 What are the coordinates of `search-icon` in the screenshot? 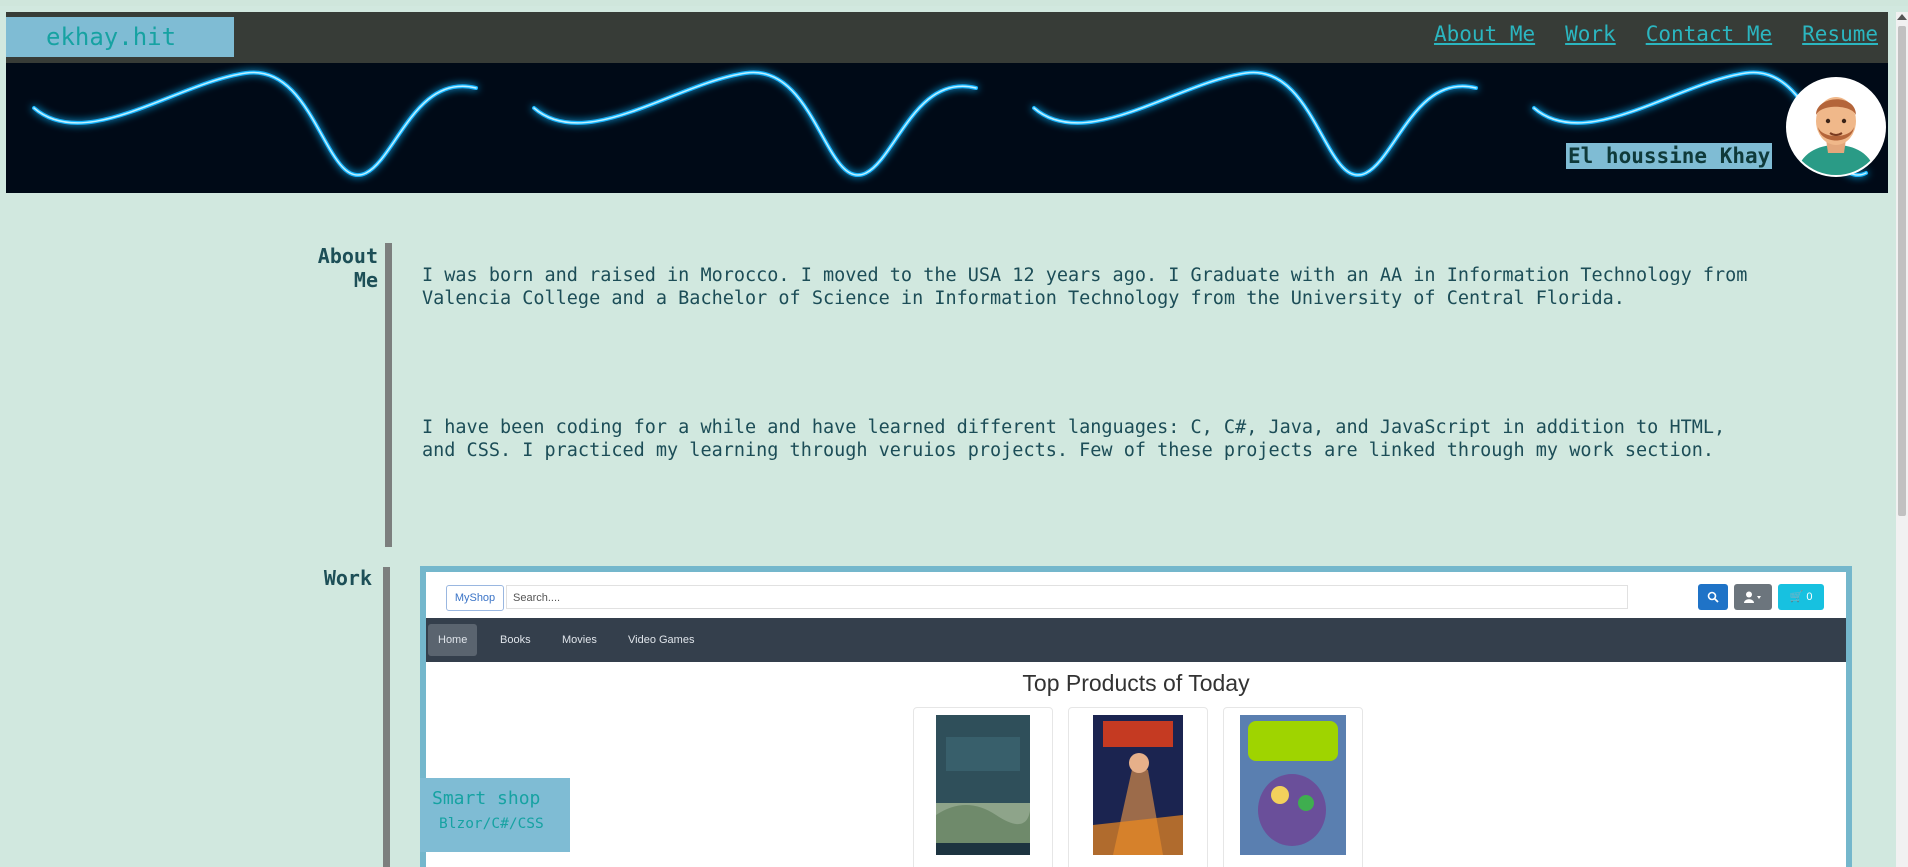 It's located at (1713, 597).